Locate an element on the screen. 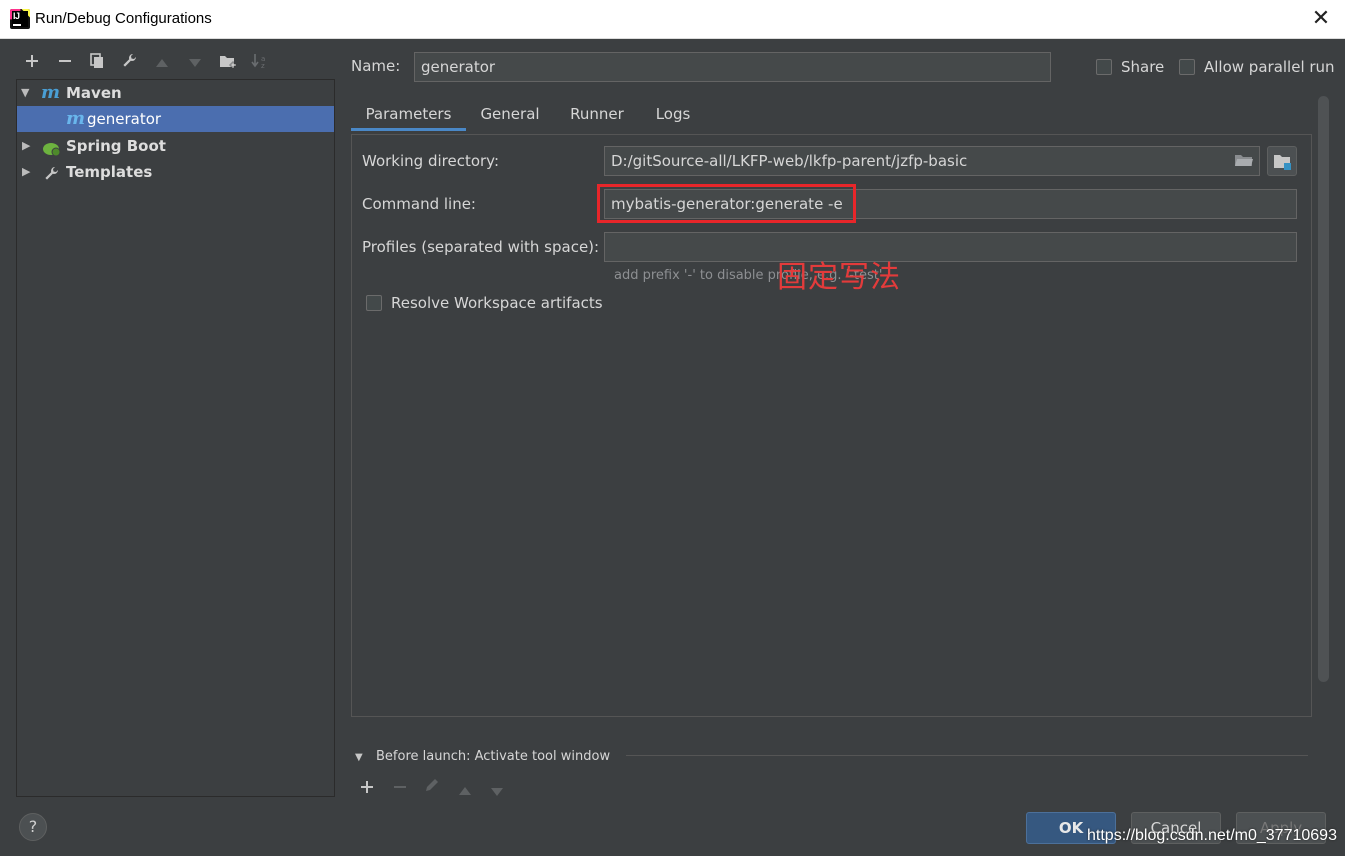 The width and height of the screenshot is (1345, 856). name-label: Name: is located at coordinates (376, 66).